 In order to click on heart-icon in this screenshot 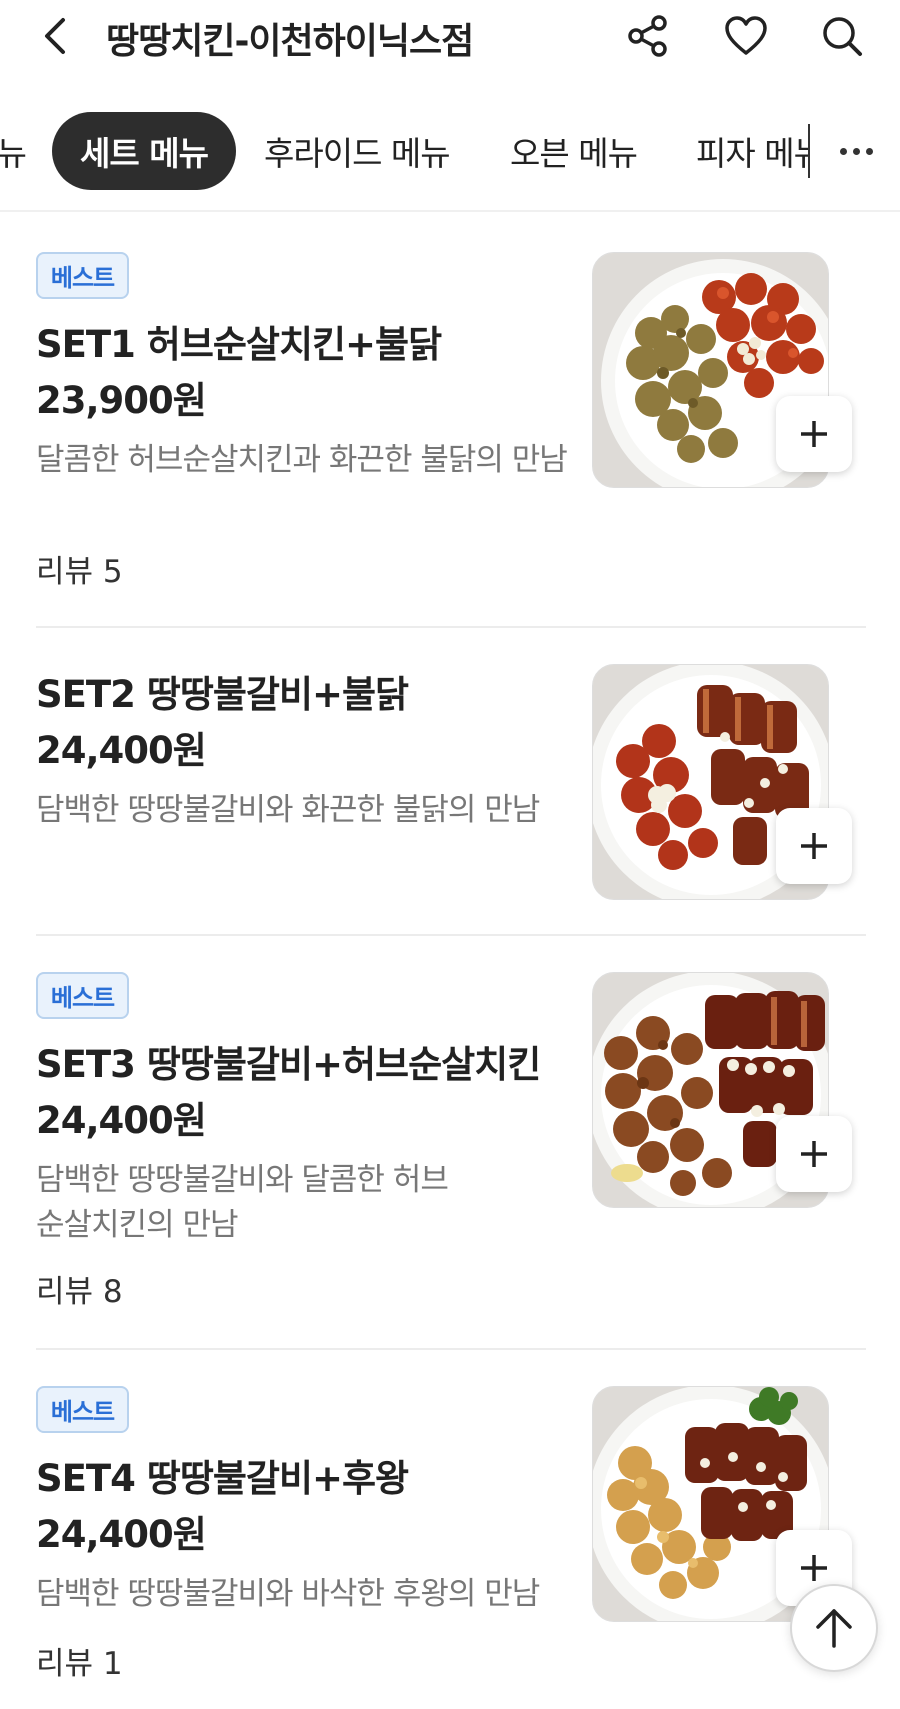, I will do `click(746, 35)`.